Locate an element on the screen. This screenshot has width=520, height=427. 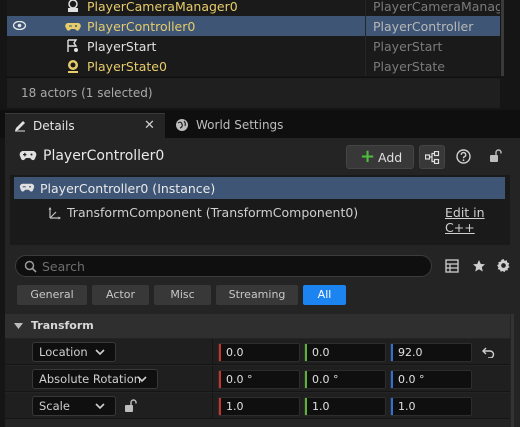
blueprint-icon is located at coordinates (432, 157).